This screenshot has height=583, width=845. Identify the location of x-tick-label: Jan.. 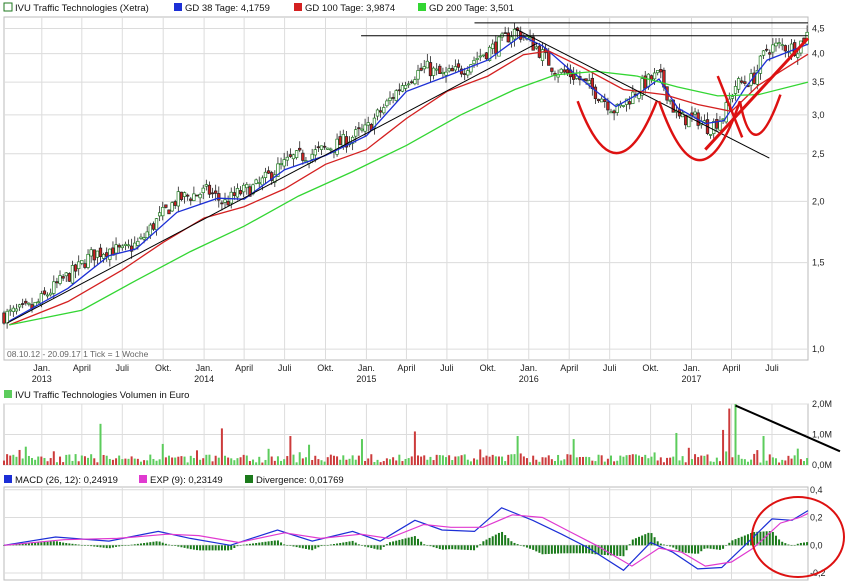
(204, 368).